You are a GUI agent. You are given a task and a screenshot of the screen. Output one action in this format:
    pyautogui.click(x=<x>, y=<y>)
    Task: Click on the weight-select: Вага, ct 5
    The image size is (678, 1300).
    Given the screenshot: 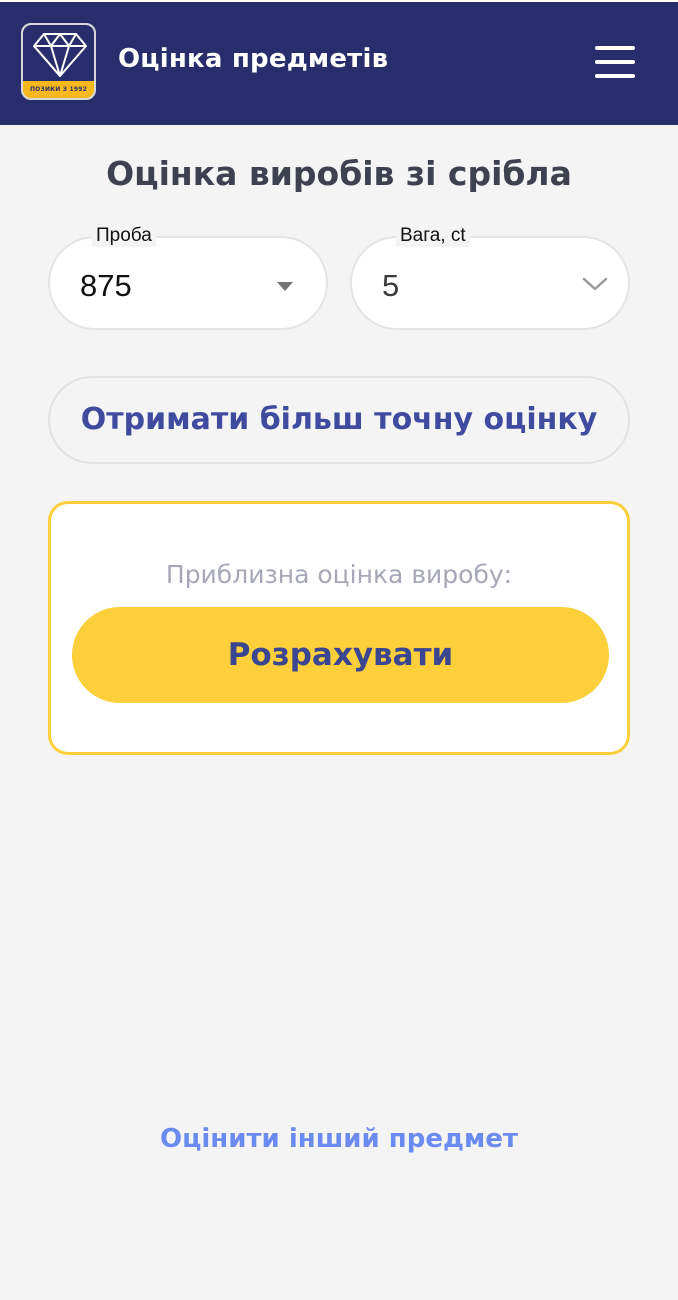 What is the action you would take?
    pyautogui.click(x=490, y=277)
    